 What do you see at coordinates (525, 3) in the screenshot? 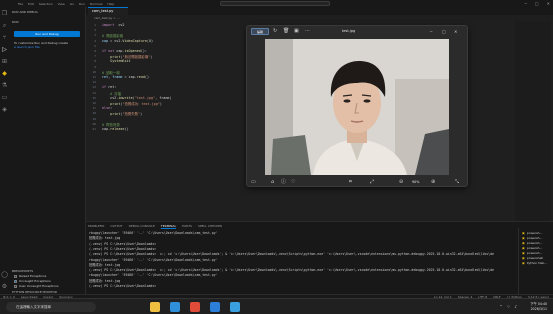
I see `minimize-button: ─` at bounding box center [525, 3].